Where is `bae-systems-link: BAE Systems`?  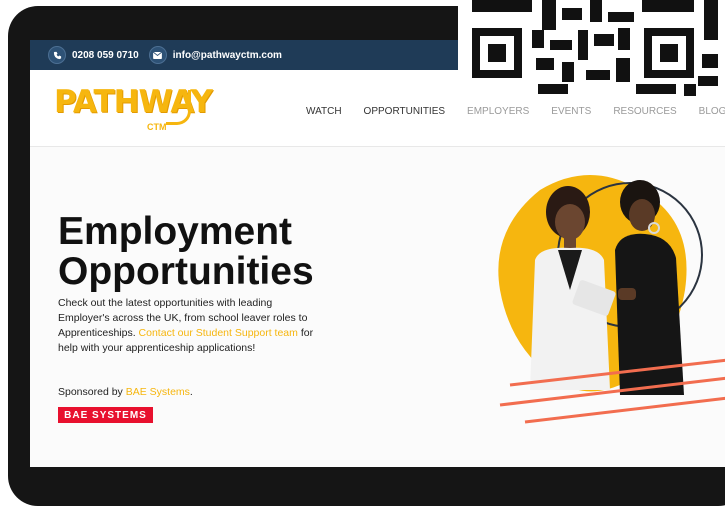
bae-systems-link: BAE Systems is located at coordinates (158, 392).